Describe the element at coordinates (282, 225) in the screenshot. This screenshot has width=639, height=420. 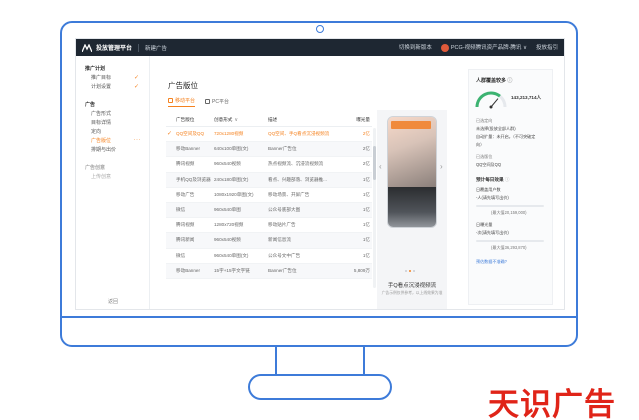
I see `cell-desc: 移动贴片广告` at that location.